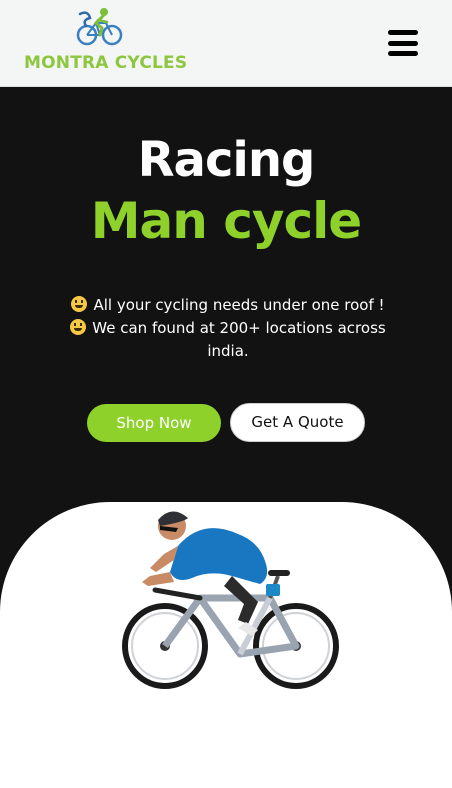 Image resolution: width=452 pixels, height=788 pixels. I want to click on brand-name: MONTRA CYCLES, so click(105, 63).